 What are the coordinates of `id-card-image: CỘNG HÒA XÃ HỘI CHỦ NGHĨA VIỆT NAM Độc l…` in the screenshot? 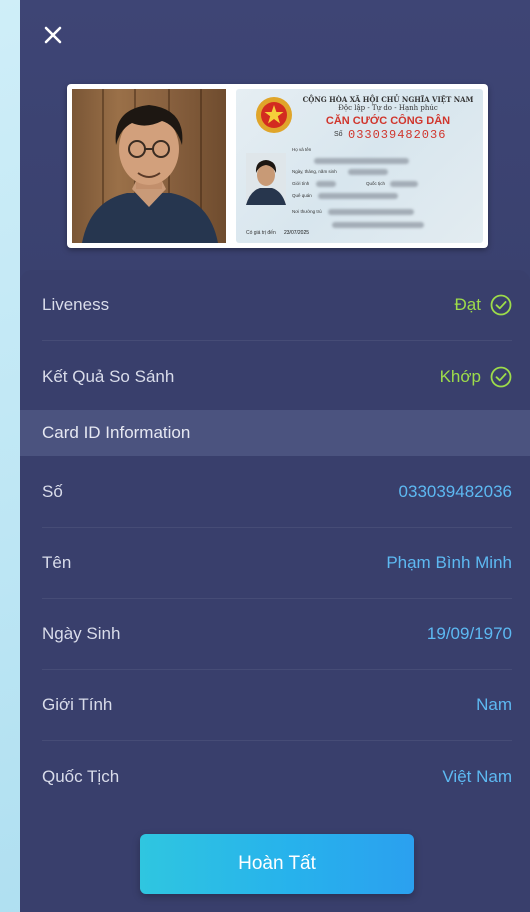 It's located at (359, 166).